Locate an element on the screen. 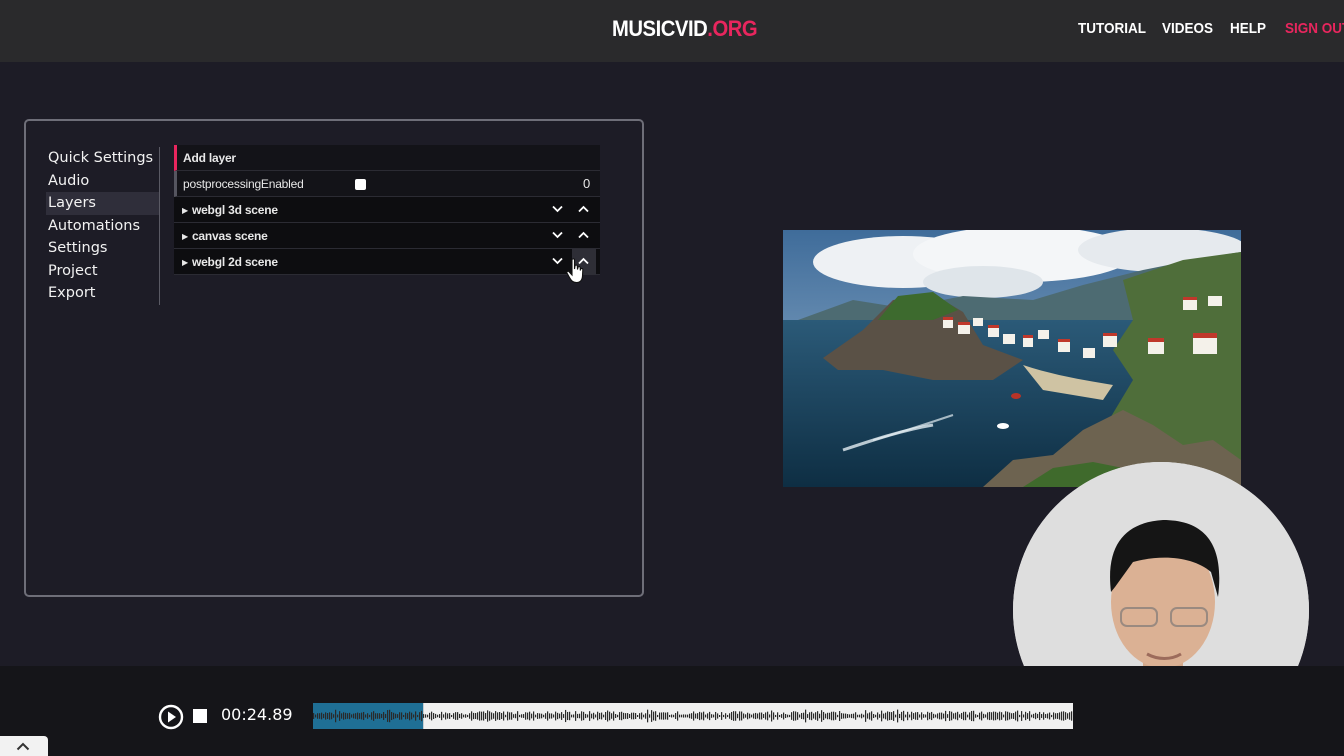  add-layer-button: Add layer is located at coordinates (387, 158).